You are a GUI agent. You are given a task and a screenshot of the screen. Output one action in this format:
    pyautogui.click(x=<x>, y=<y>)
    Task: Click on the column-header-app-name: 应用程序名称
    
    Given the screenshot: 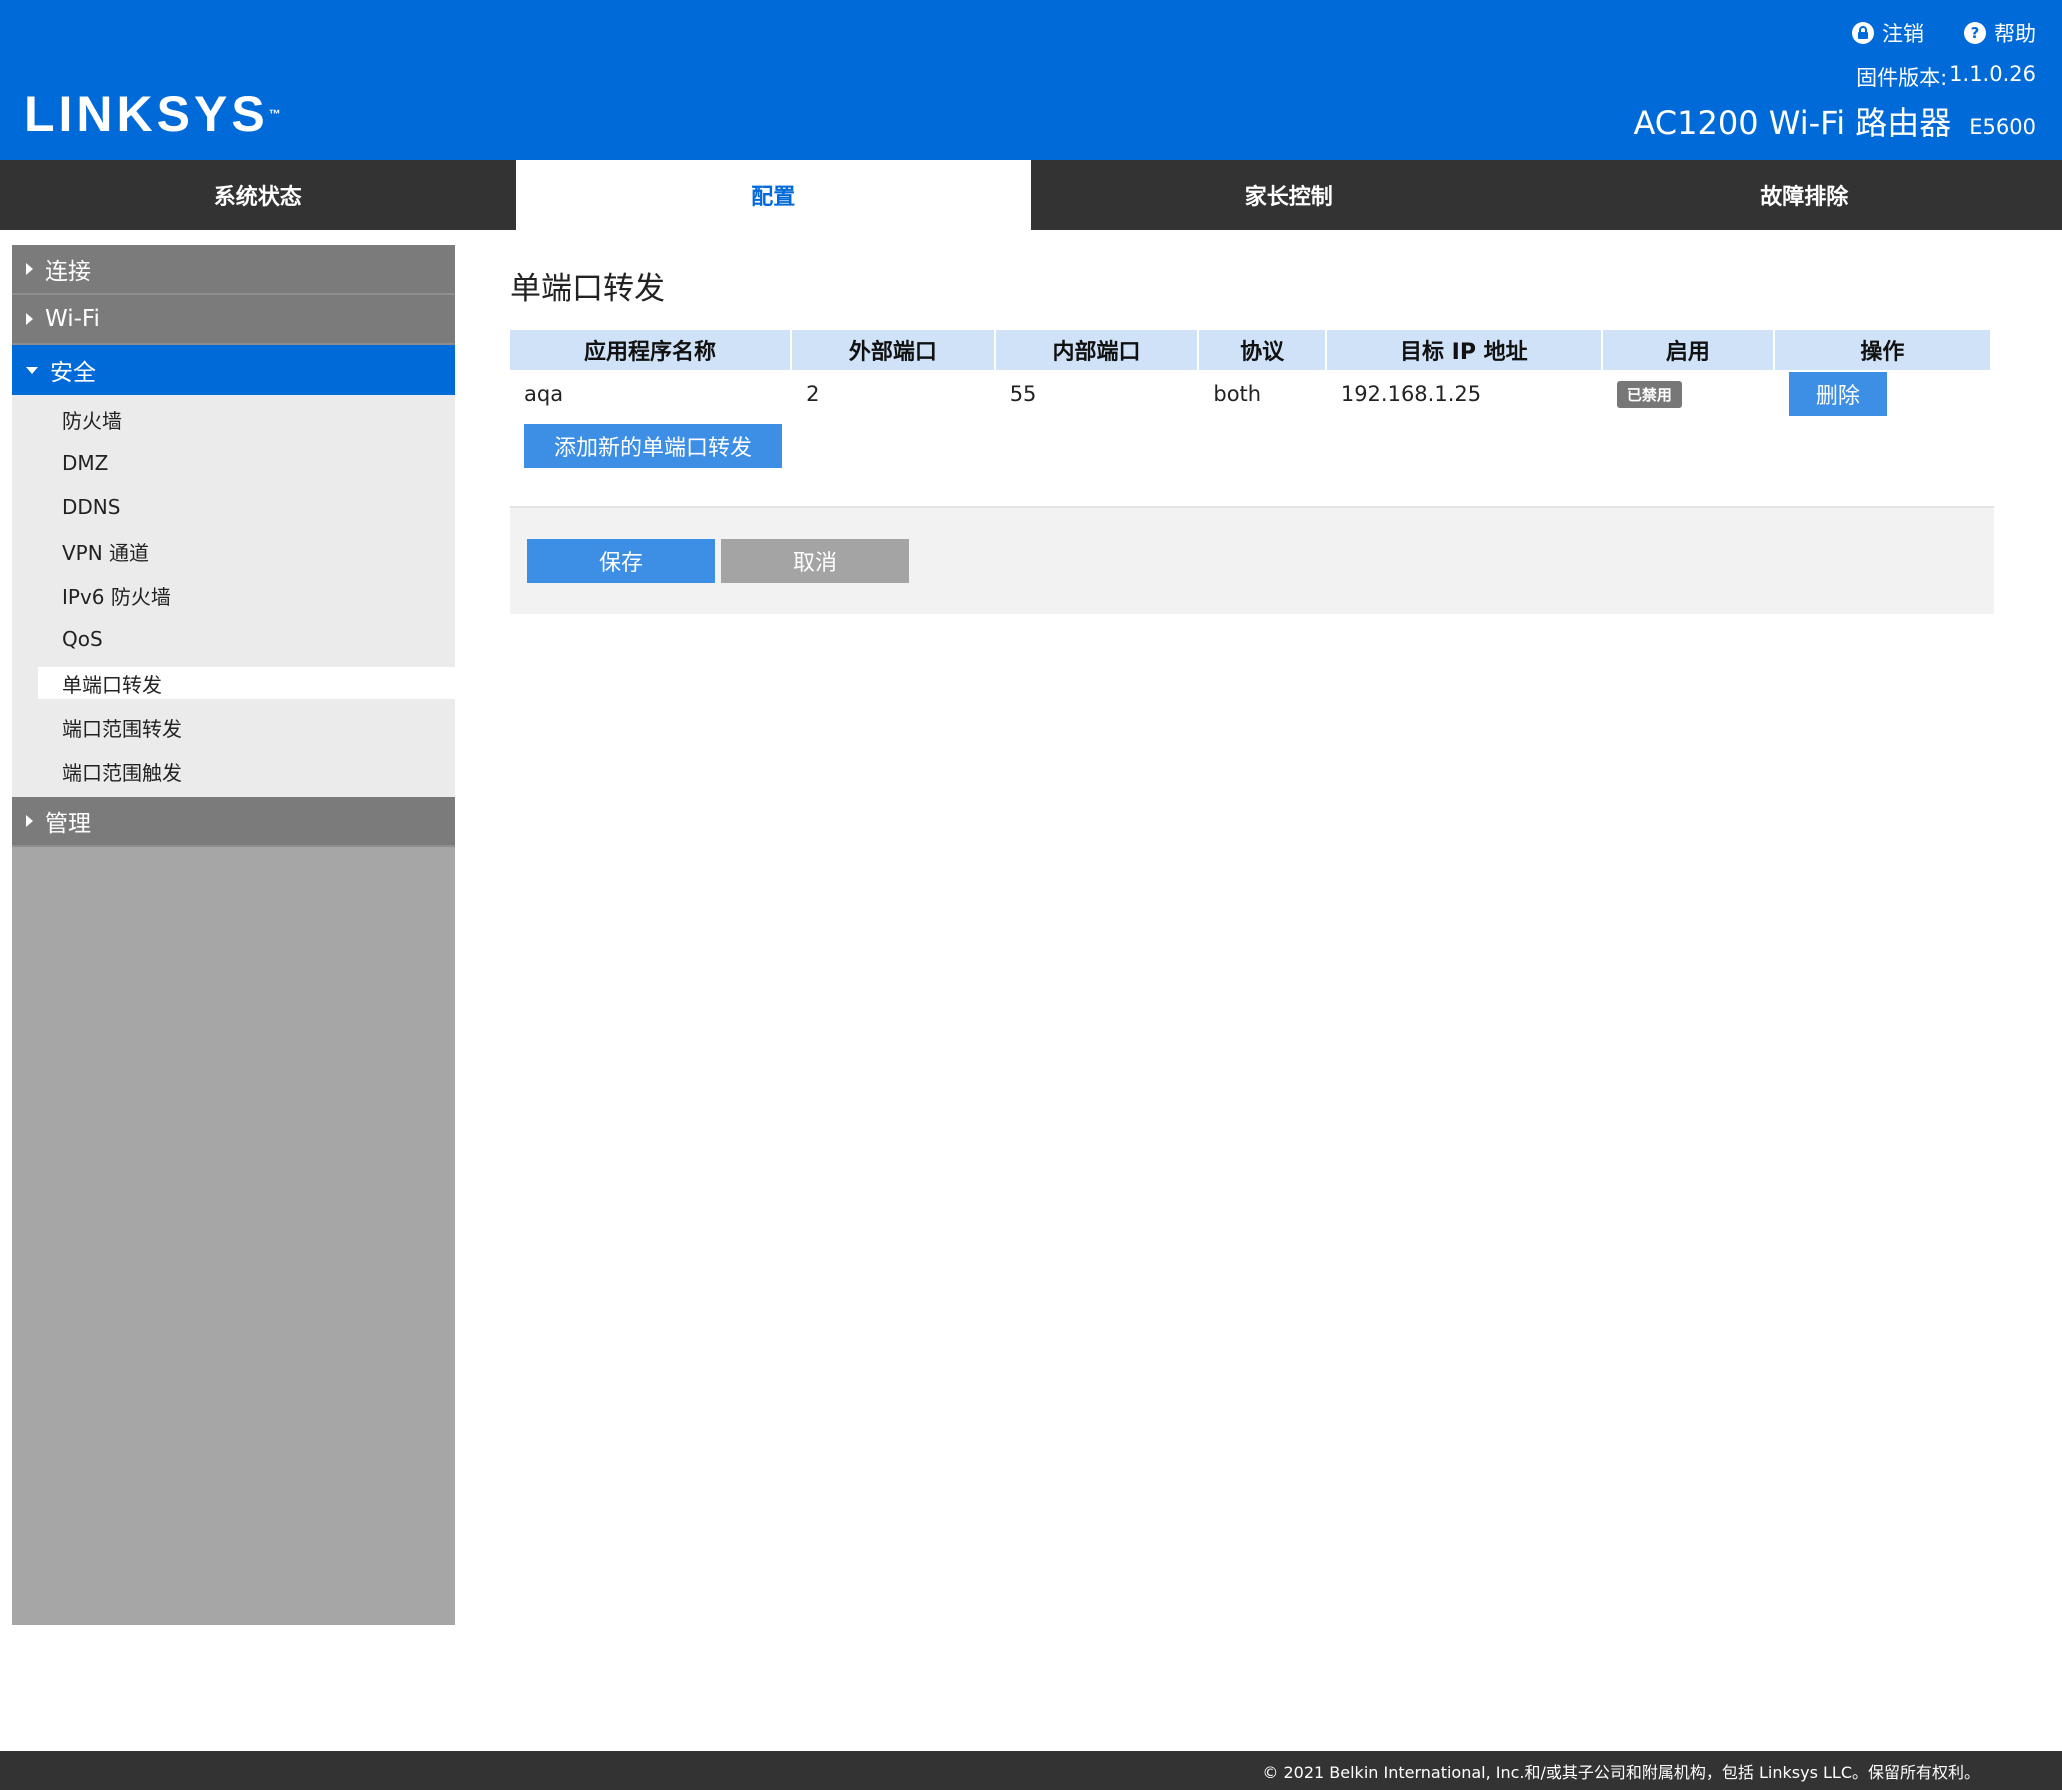 What is the action you would take?
    pyautogui.click(x=650, y=350)
    